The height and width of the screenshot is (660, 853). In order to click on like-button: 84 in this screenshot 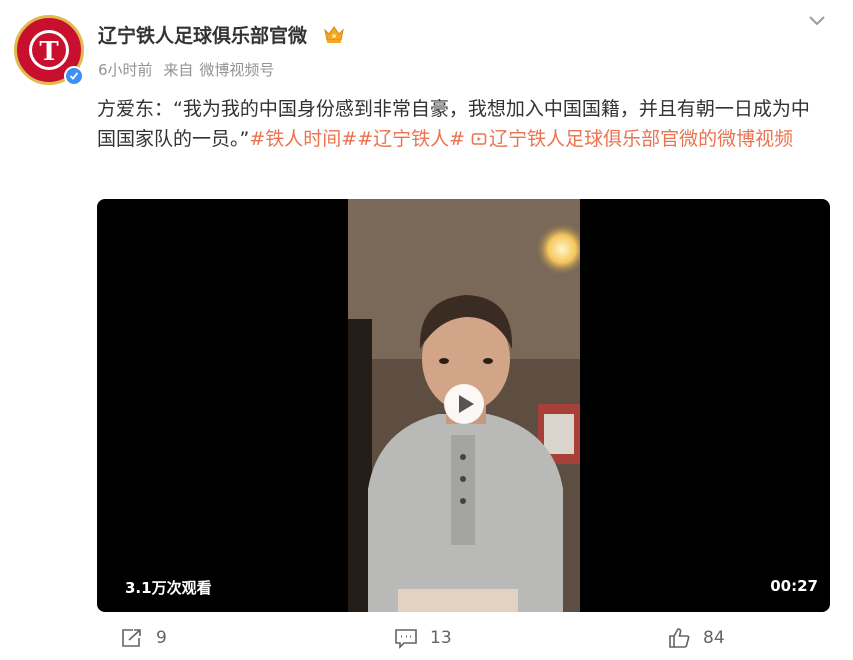, I will do `click(696, 638)`.